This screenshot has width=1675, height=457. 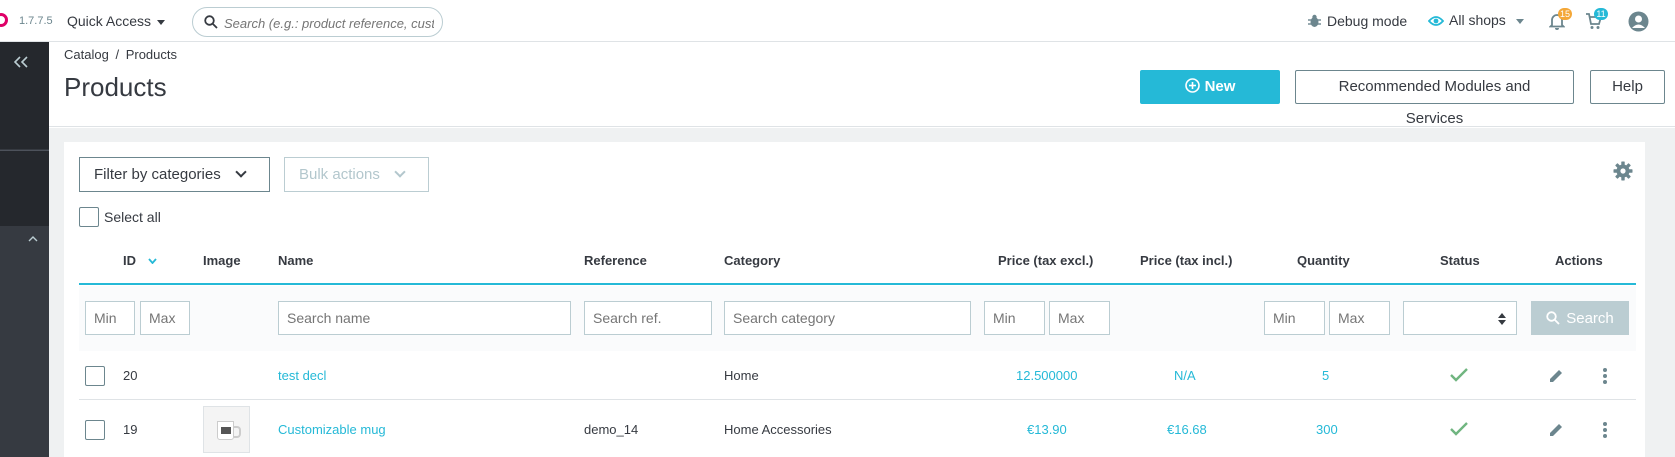 I want to click on mug-image, so click(x=229, y=430).